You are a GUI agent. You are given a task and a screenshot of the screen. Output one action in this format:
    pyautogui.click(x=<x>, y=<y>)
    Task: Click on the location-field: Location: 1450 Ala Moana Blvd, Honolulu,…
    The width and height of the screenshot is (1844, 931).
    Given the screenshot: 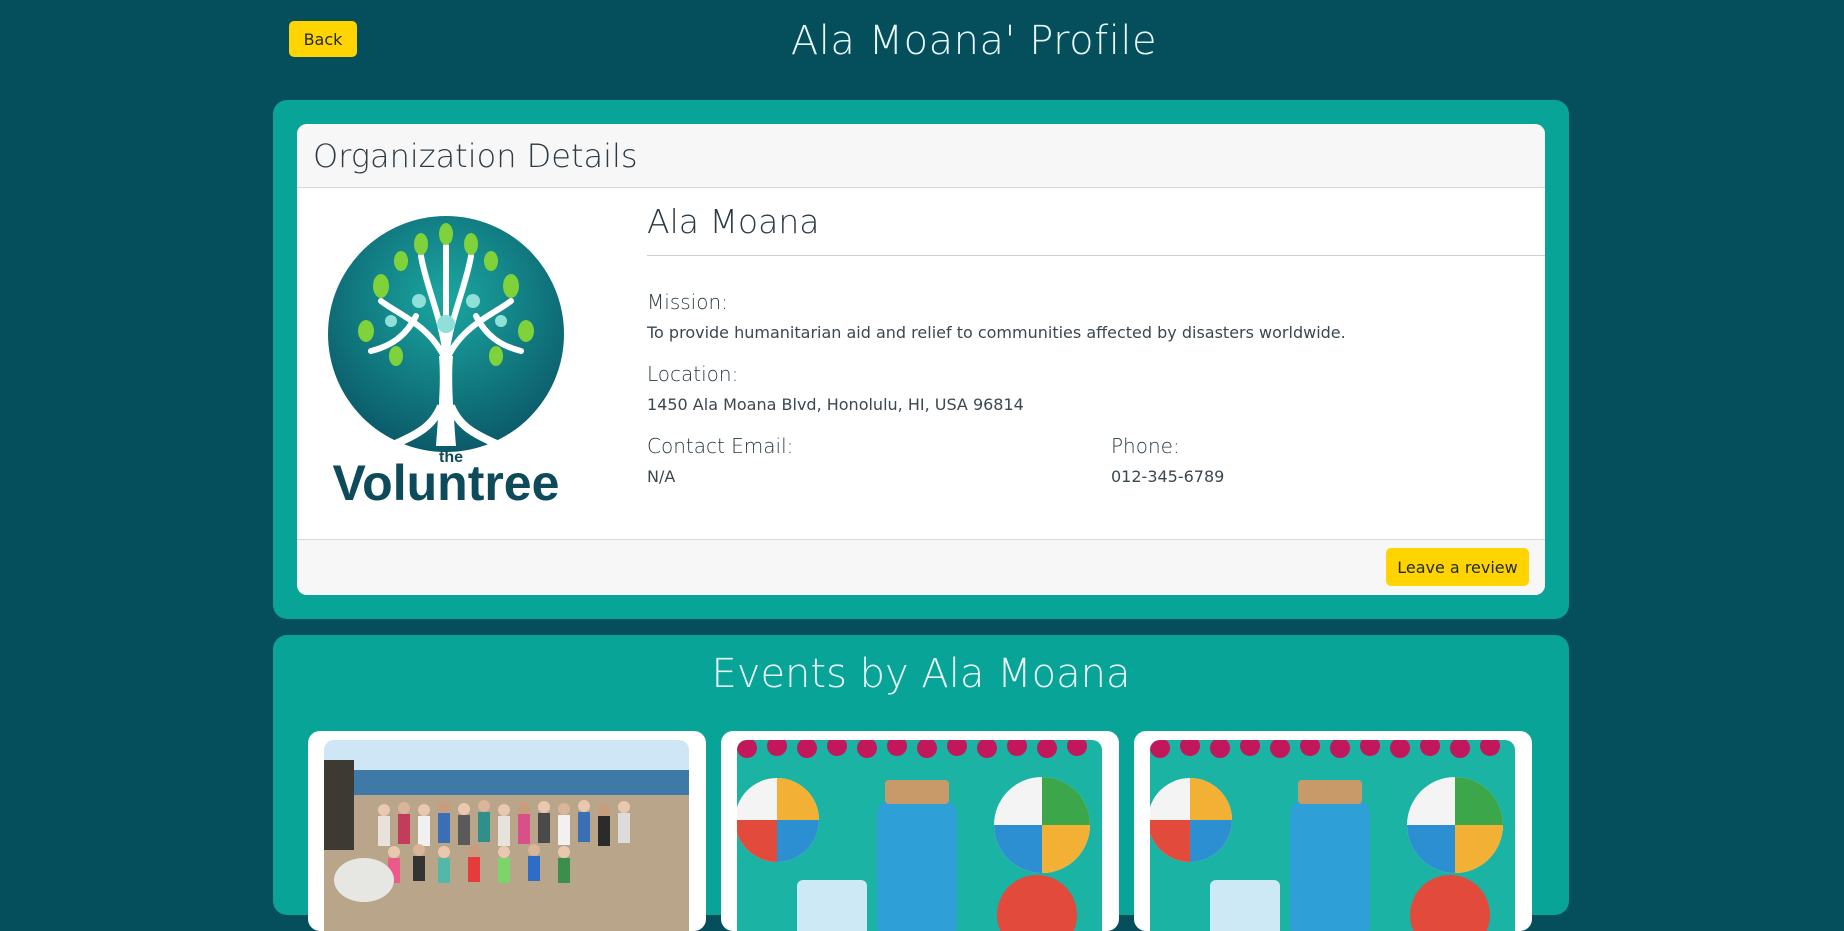 What is the action you would take?
    pyautogui.click(x=835, y=388)
    